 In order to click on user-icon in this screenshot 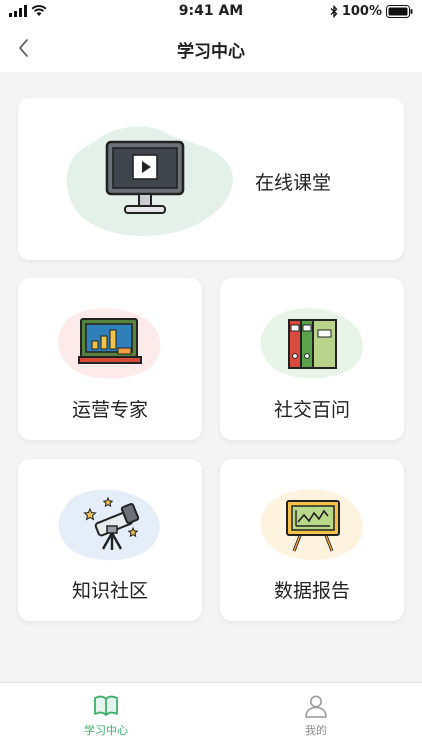, I will do `click(316, 706)`.